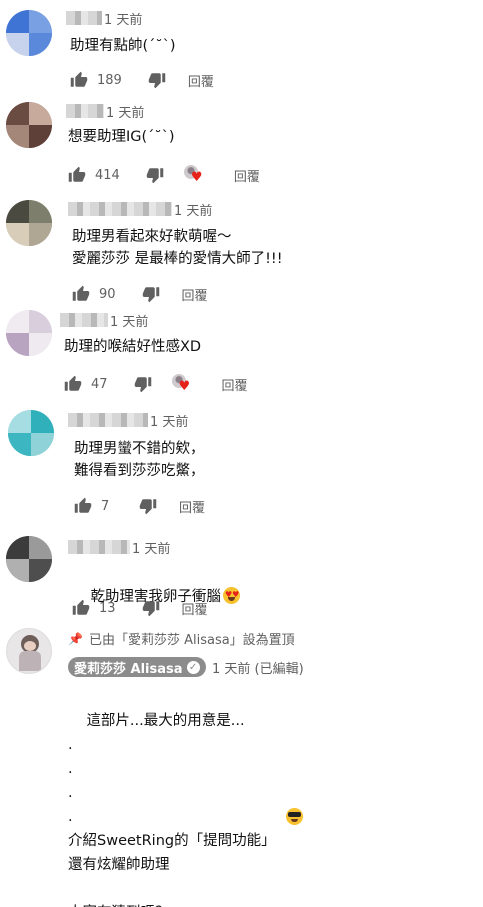 The width and height of the screenshot is (483, 907). I want to click on comment-actions: 47 ♥ 回覆, so click(156, 384).